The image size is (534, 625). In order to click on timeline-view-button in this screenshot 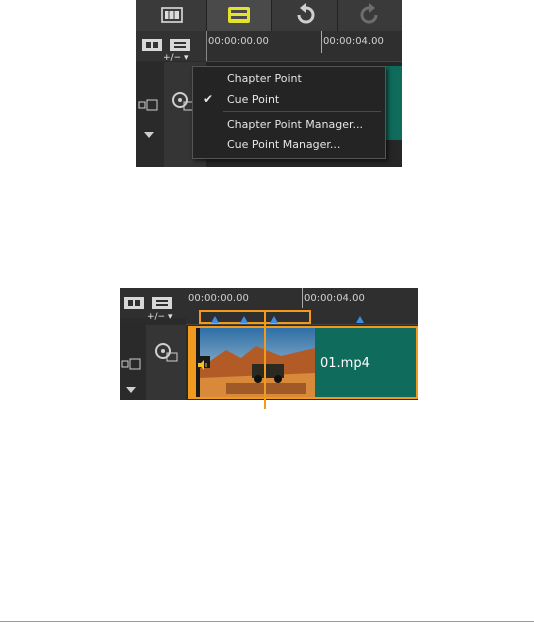, I will do `click(239, 15)`.